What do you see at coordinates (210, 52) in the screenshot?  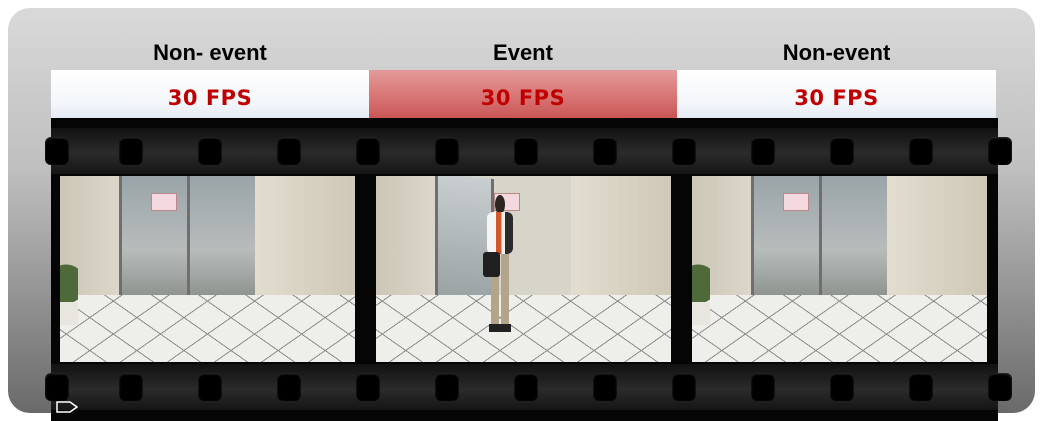 I see `column-header-1: Non- event` at bounding box center [210, 52].